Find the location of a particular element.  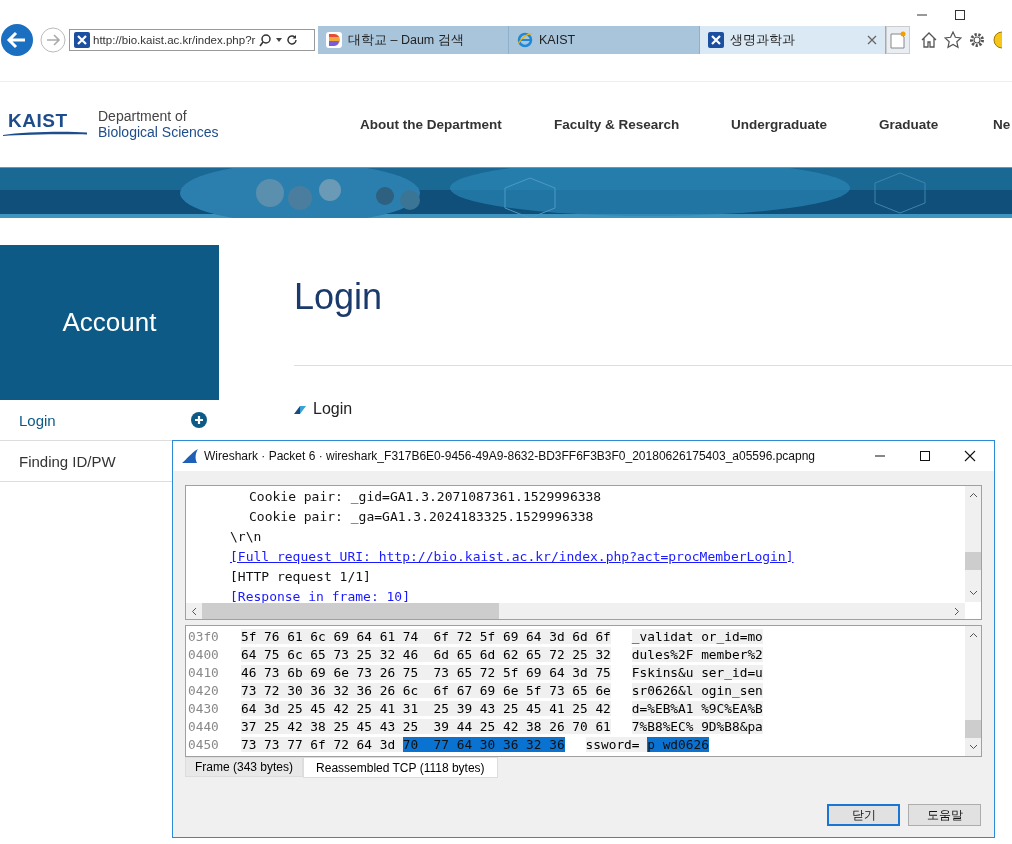

nav-link: About the Department is located at coordinates (457, 124).